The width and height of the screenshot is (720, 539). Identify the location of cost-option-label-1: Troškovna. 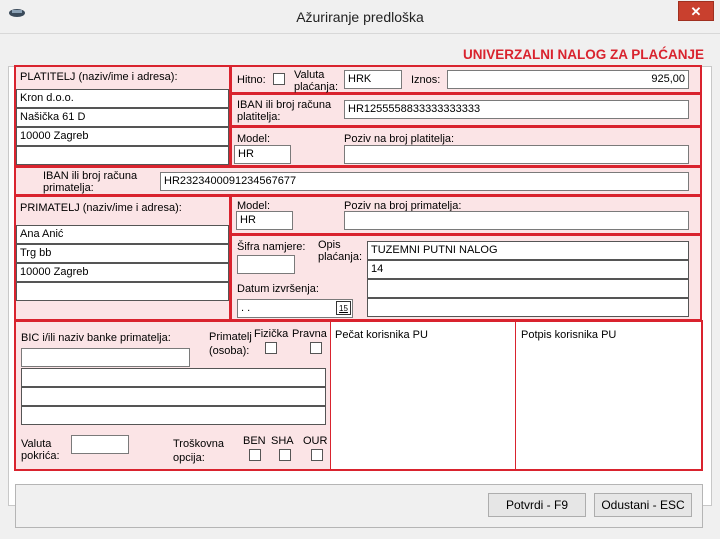
(198, 444).